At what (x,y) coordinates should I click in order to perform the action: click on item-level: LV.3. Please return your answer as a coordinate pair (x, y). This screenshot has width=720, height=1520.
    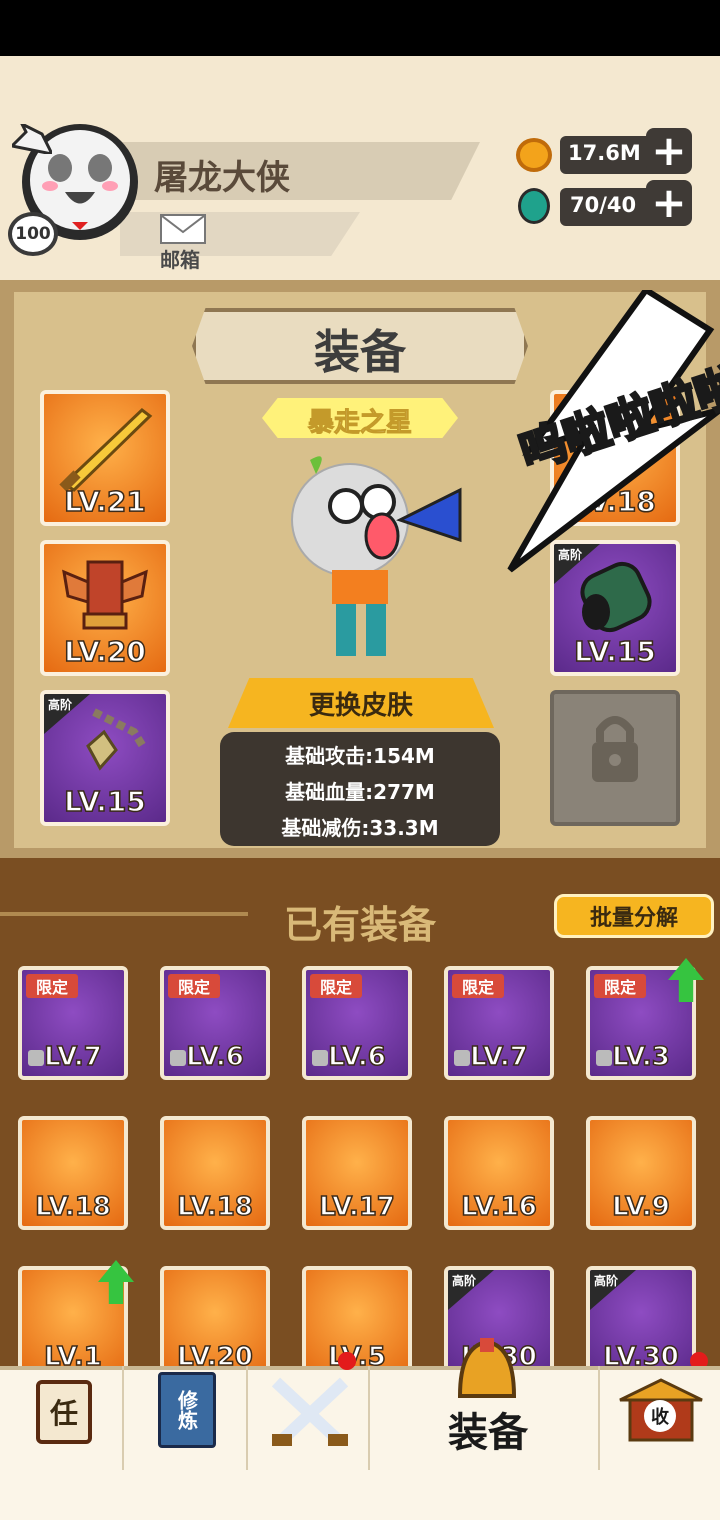
    Looking at the image, I should click on (640, 1057).